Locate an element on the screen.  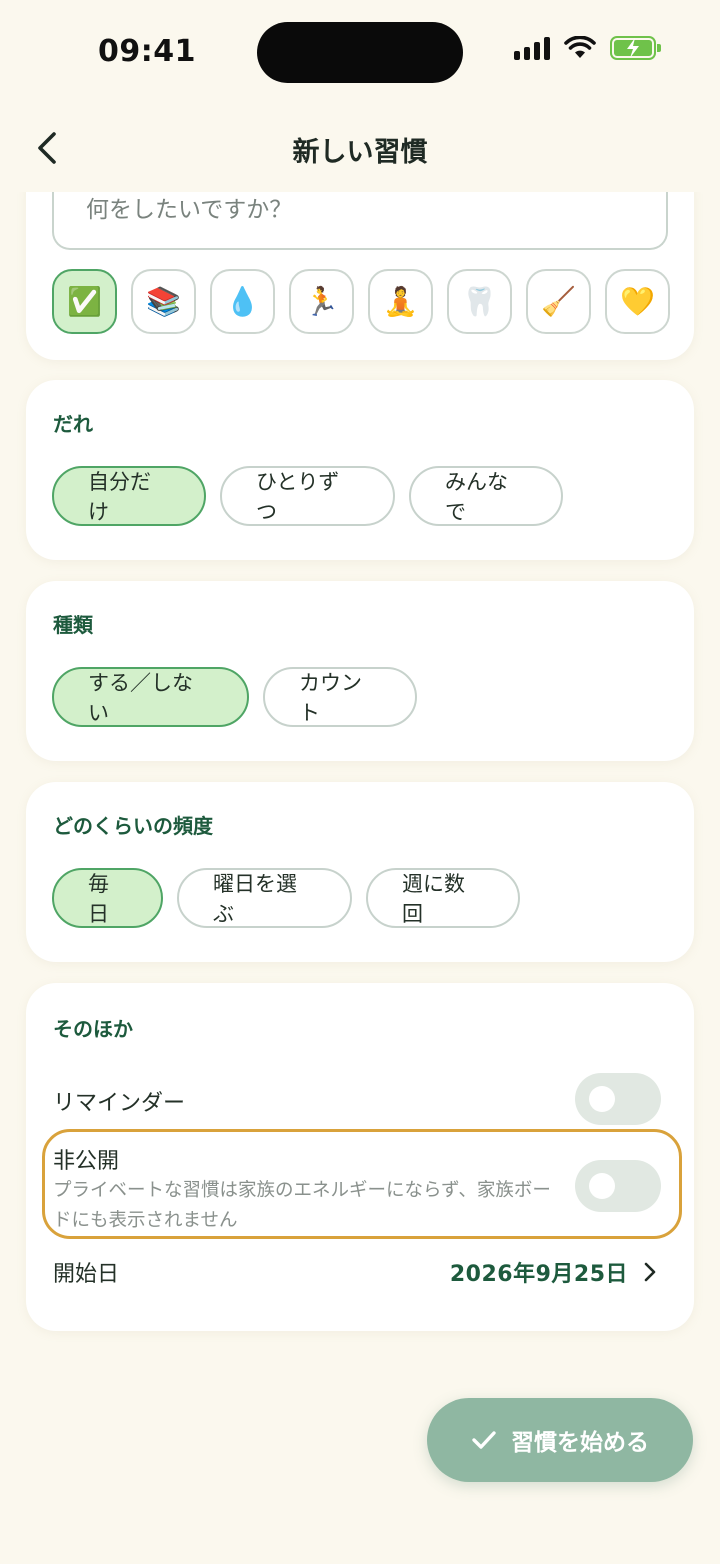
navigation-bar: 新しい習慣 is located at coordinates (360, 146).